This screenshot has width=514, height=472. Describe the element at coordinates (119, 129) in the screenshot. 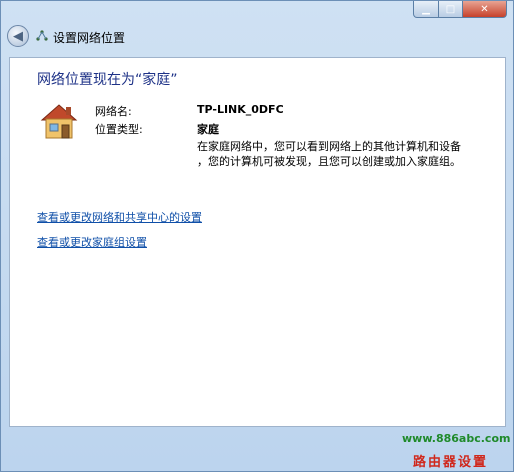

I see `location-type-label: 位置类型:` at that location.